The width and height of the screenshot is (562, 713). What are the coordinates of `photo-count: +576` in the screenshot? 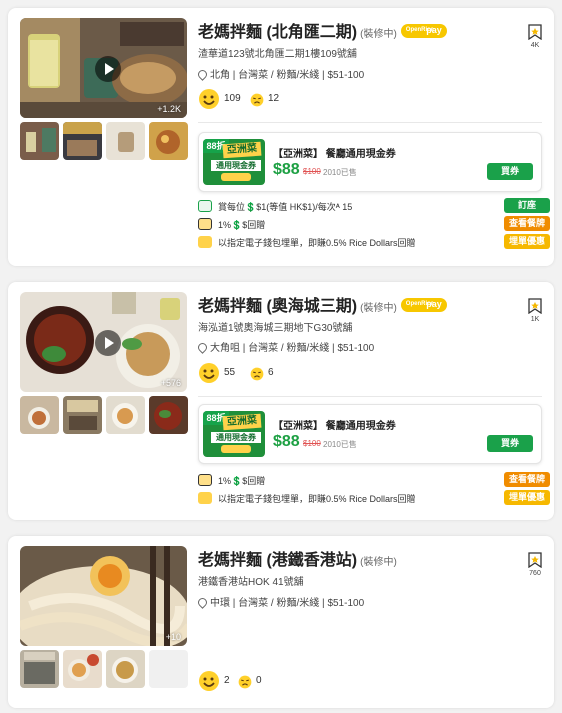 It's located at (170, 383).